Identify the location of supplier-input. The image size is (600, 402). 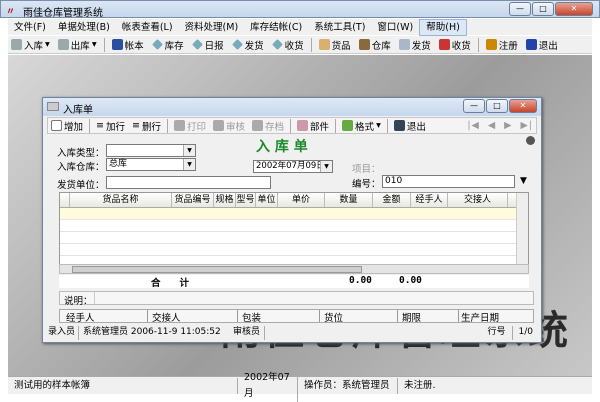
(188, 182).